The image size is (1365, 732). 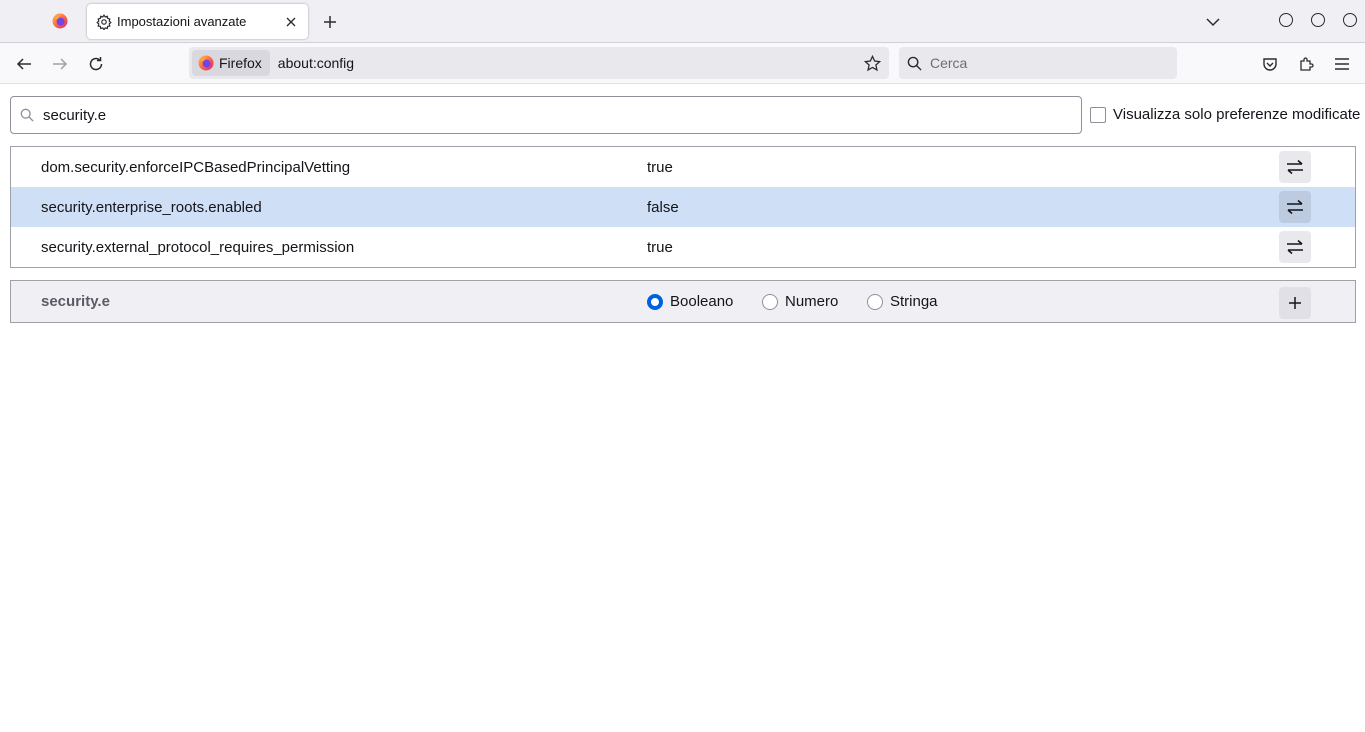 I want to click on table-row: security.enterprise_roots.enabled false, so click(x=683, y=207).